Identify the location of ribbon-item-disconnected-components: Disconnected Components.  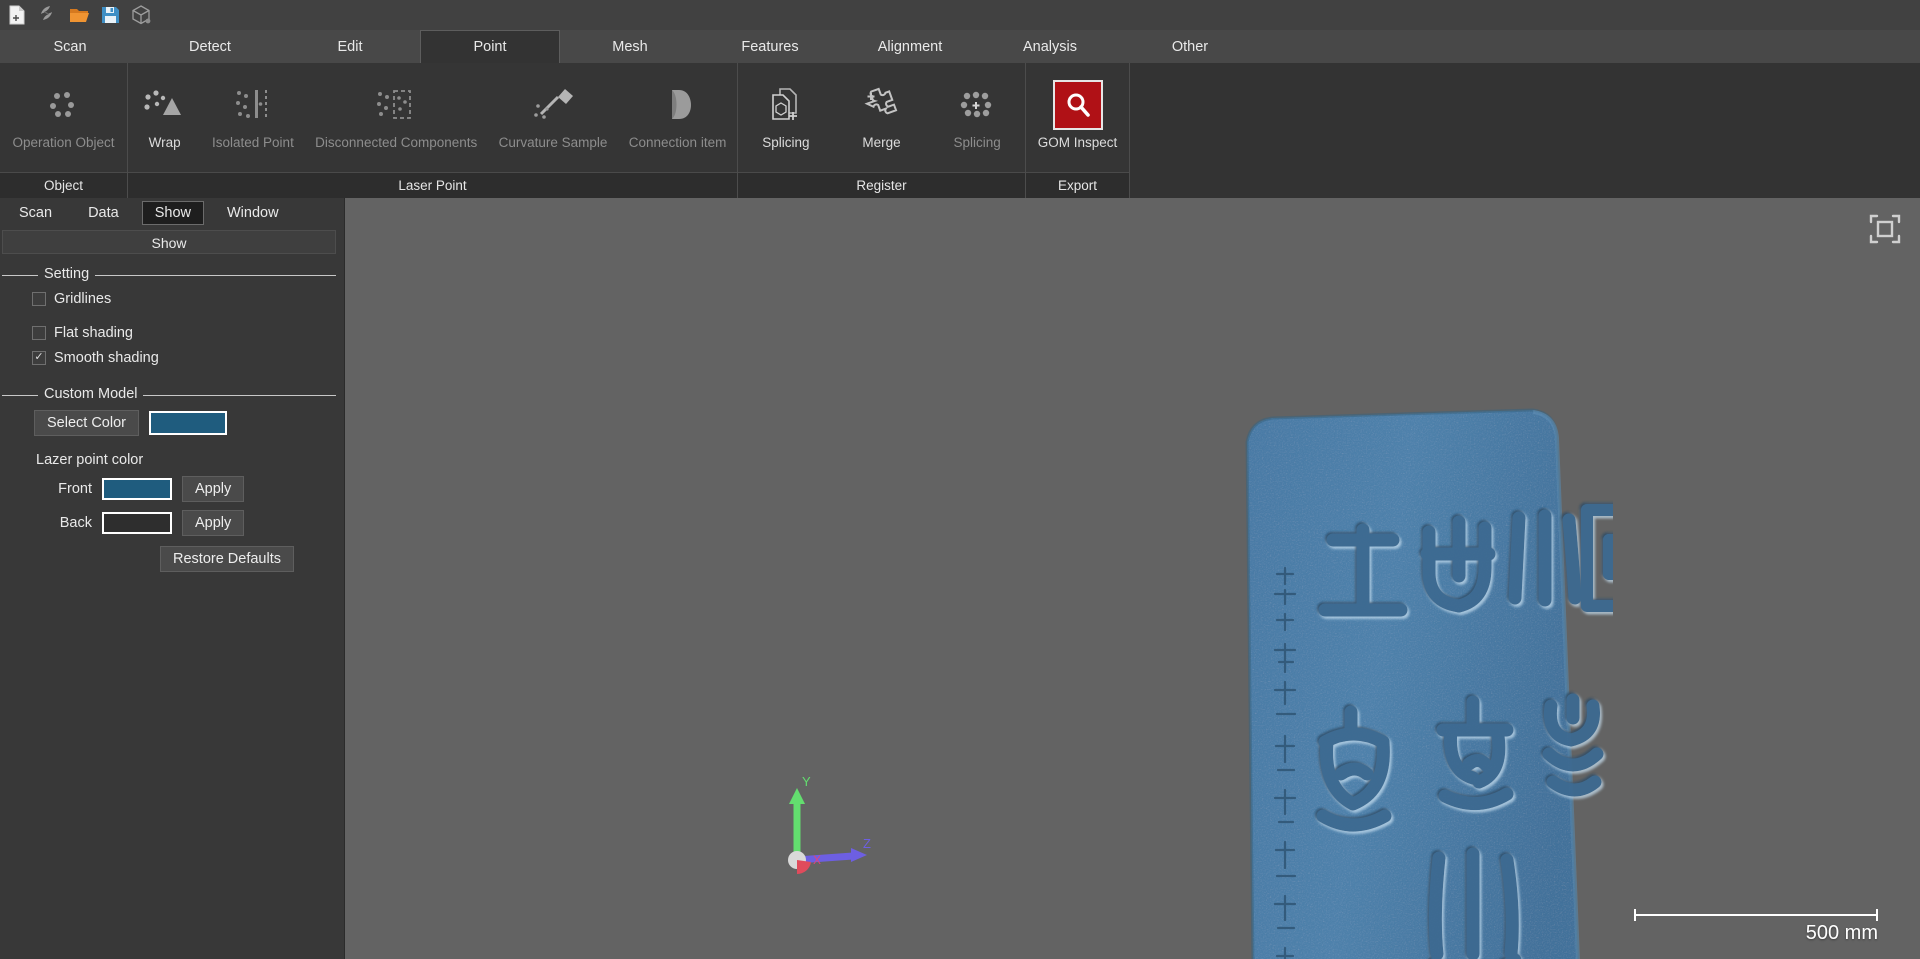
(396, 109).